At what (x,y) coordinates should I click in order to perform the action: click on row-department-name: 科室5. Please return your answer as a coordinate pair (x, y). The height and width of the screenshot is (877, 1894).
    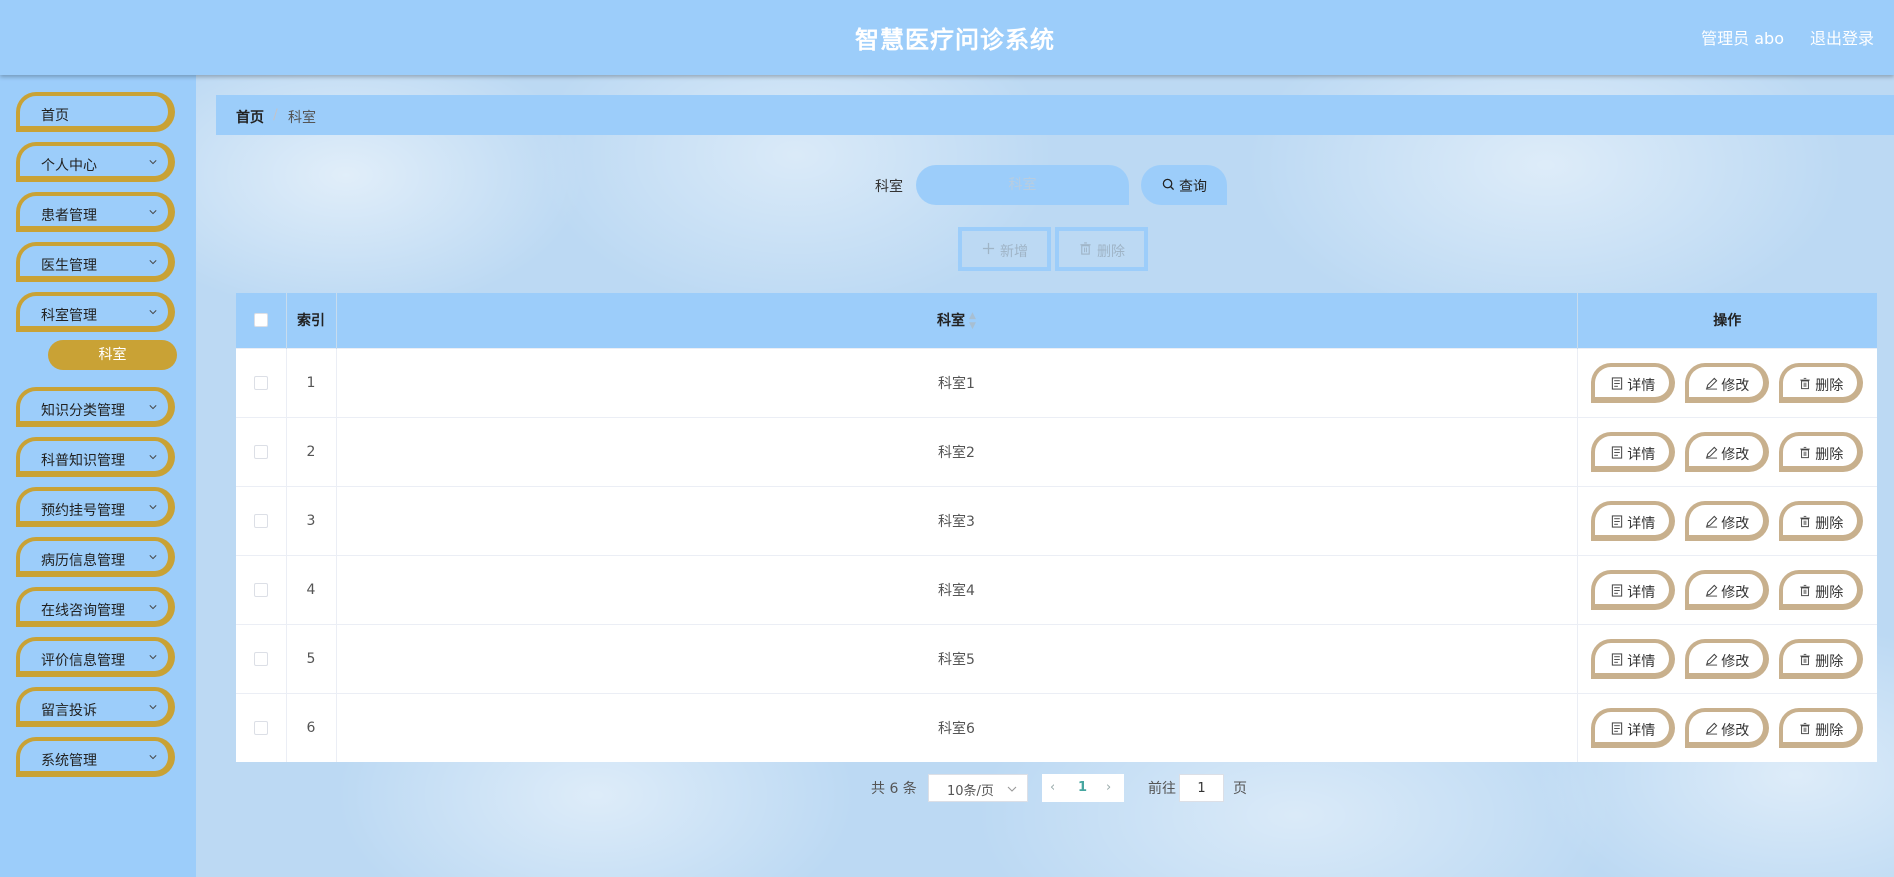
    Looking at the image, I should click on (957, 658).